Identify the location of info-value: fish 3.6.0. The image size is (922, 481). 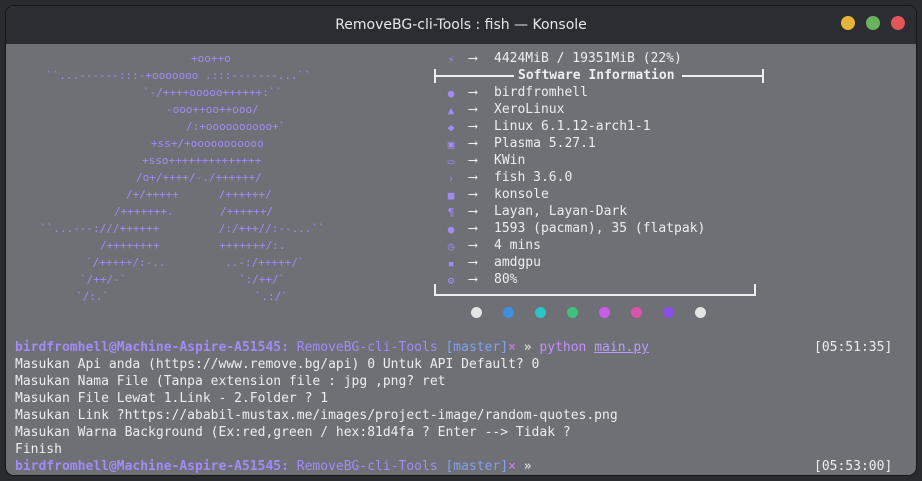
(533, 177).